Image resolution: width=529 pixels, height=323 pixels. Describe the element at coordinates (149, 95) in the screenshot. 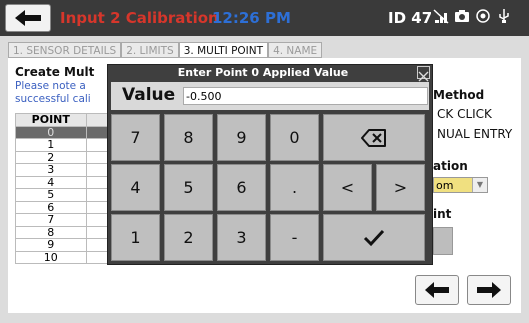

I see `value-label: Value` at that location.